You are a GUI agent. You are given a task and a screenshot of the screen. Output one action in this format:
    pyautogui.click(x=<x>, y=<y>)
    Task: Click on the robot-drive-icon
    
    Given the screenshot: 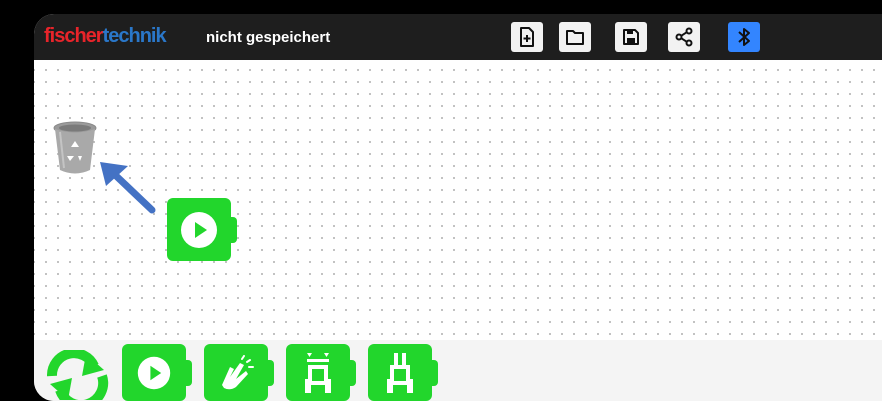 What is the action you would take?
    pyautogui.click(x=400, y=372)
    